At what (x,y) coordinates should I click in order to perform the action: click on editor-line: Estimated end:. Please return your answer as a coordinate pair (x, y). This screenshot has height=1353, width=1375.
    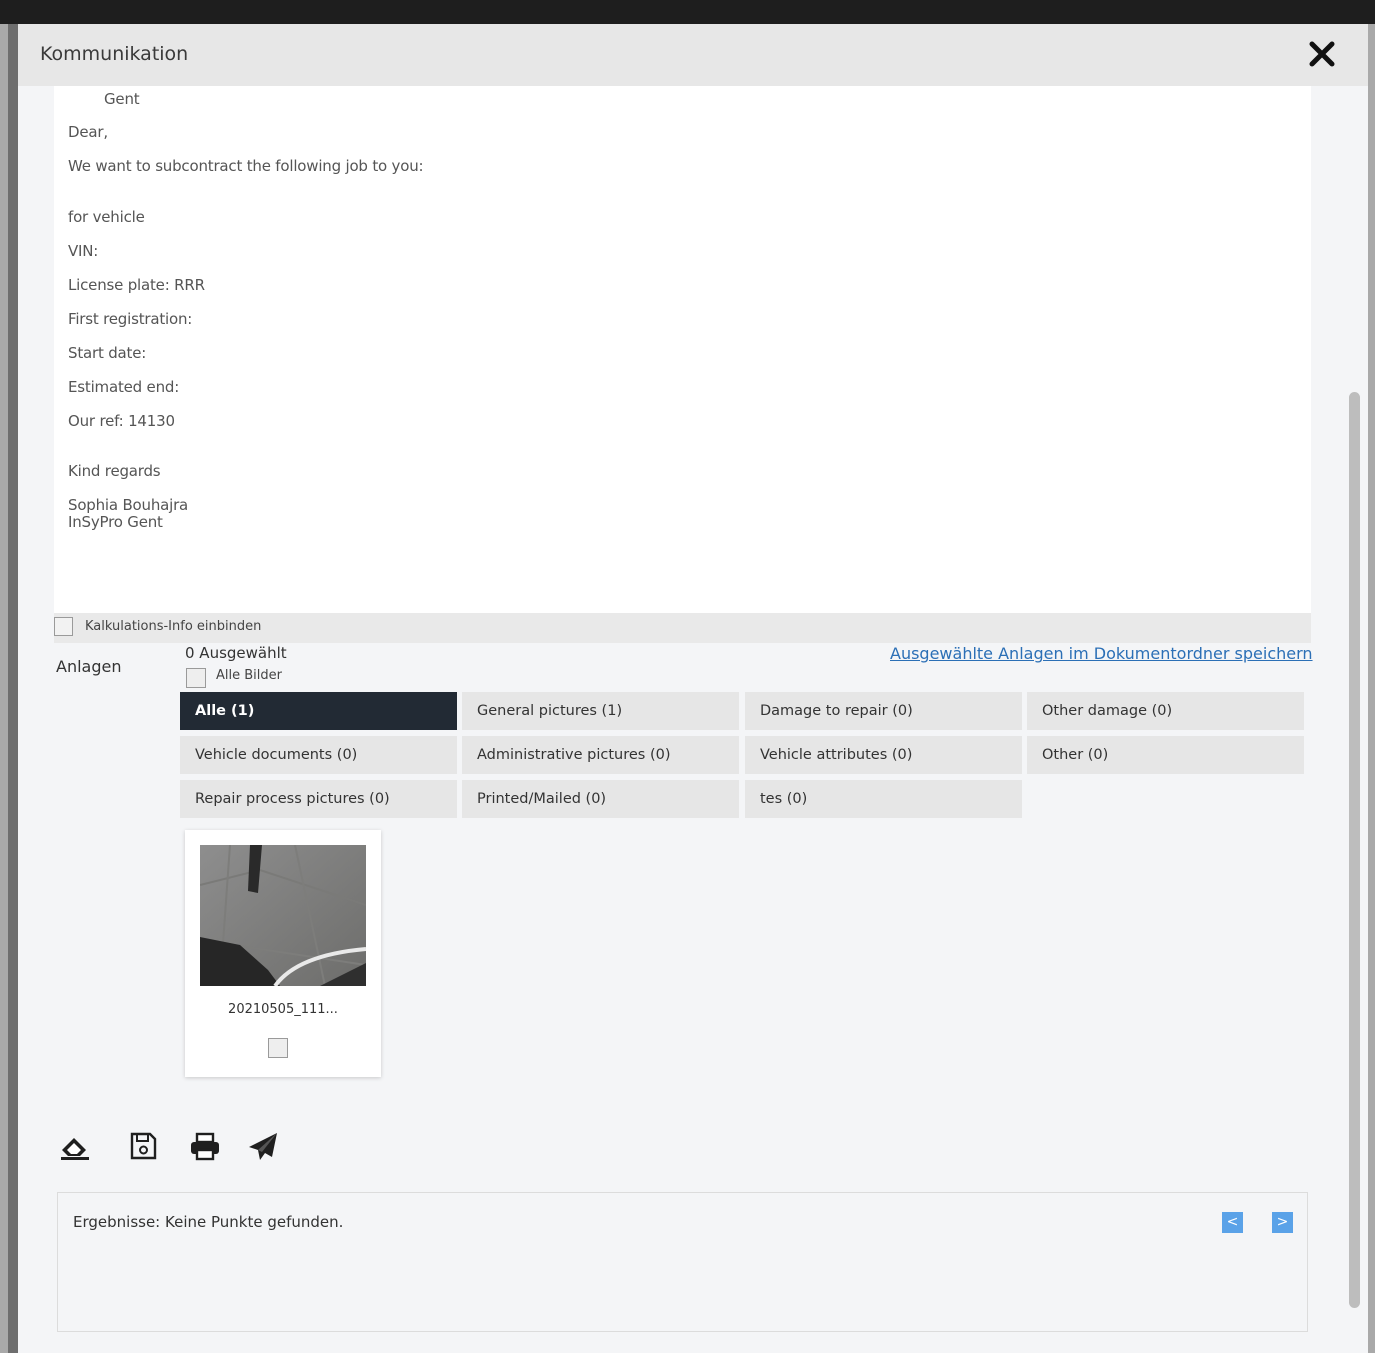
    Looking at the image, I should click on (124, 387).